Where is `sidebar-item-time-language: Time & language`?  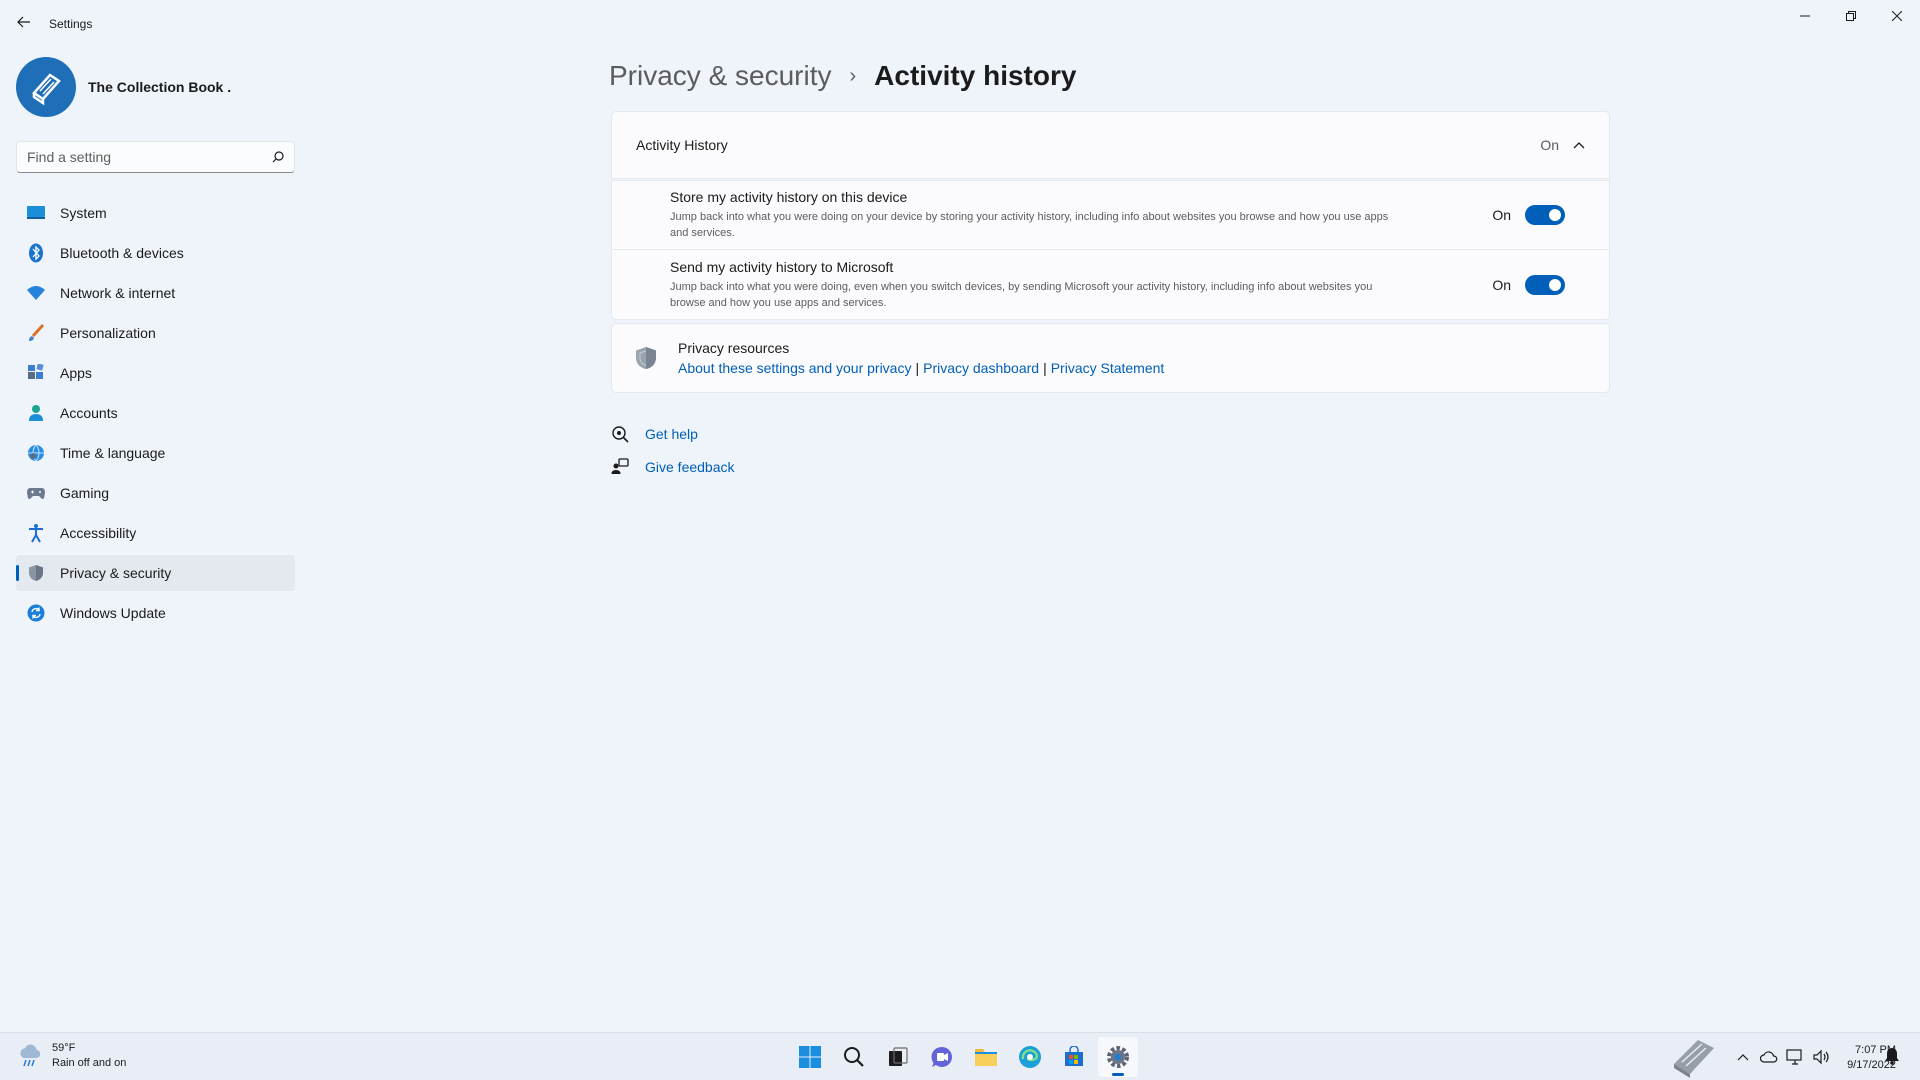 sidebar-item-time-language: Time & language is located at coordinates (155, 453).